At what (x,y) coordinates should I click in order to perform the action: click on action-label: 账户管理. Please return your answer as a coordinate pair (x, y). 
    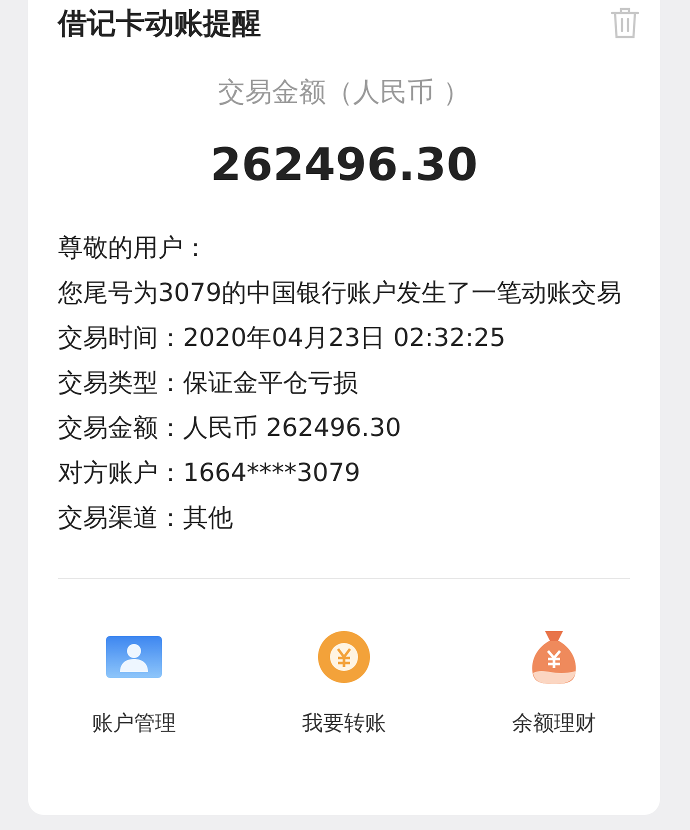
    Looking at the image, I should click on (134, 723).